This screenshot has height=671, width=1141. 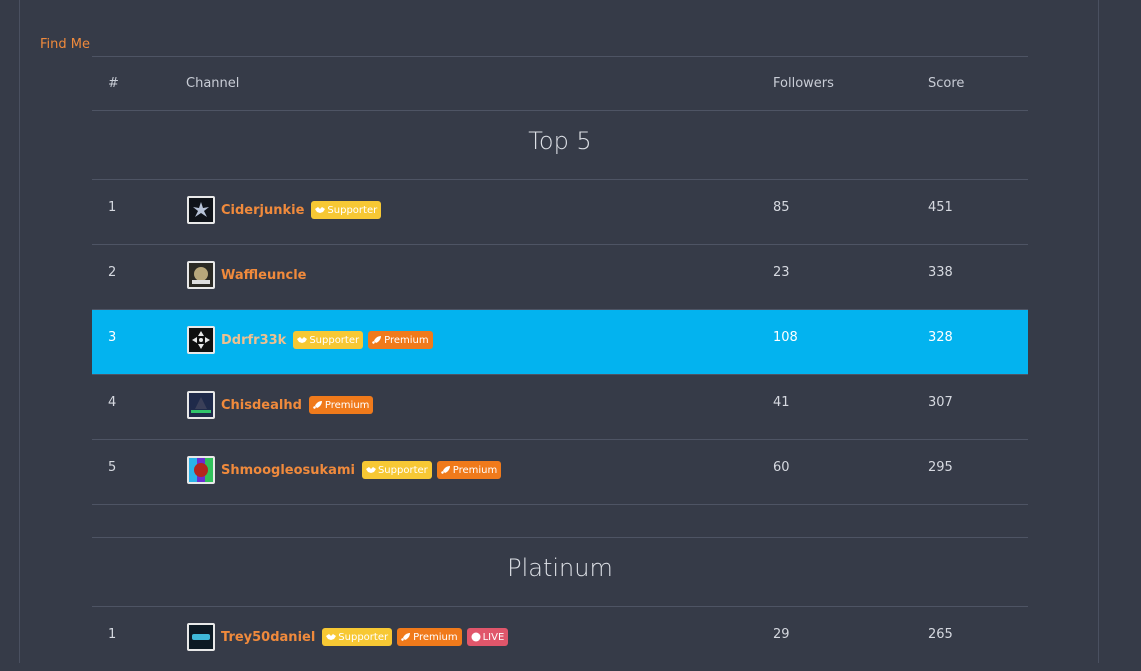 I want to click on row-score: 265, so click(x=940, y=634).